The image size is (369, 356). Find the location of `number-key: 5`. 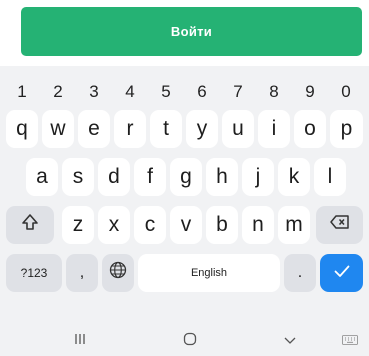

number-key: 5 is located at coordinates (166, 92).